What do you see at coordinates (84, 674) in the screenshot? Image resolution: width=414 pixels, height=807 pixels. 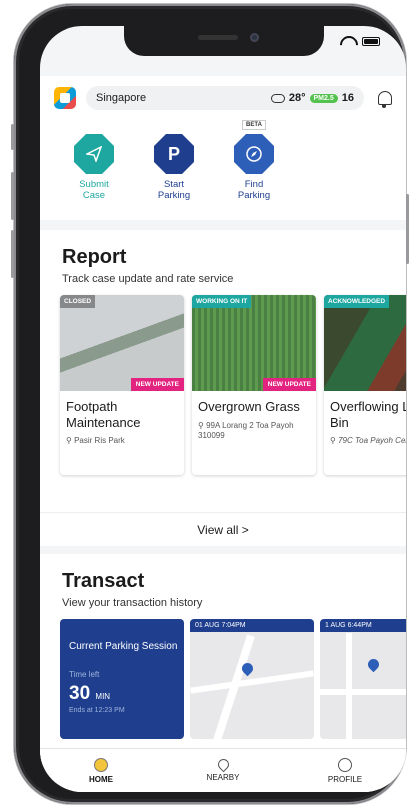 I see `time-left-label: Time left` at bounding box center [84, 674].